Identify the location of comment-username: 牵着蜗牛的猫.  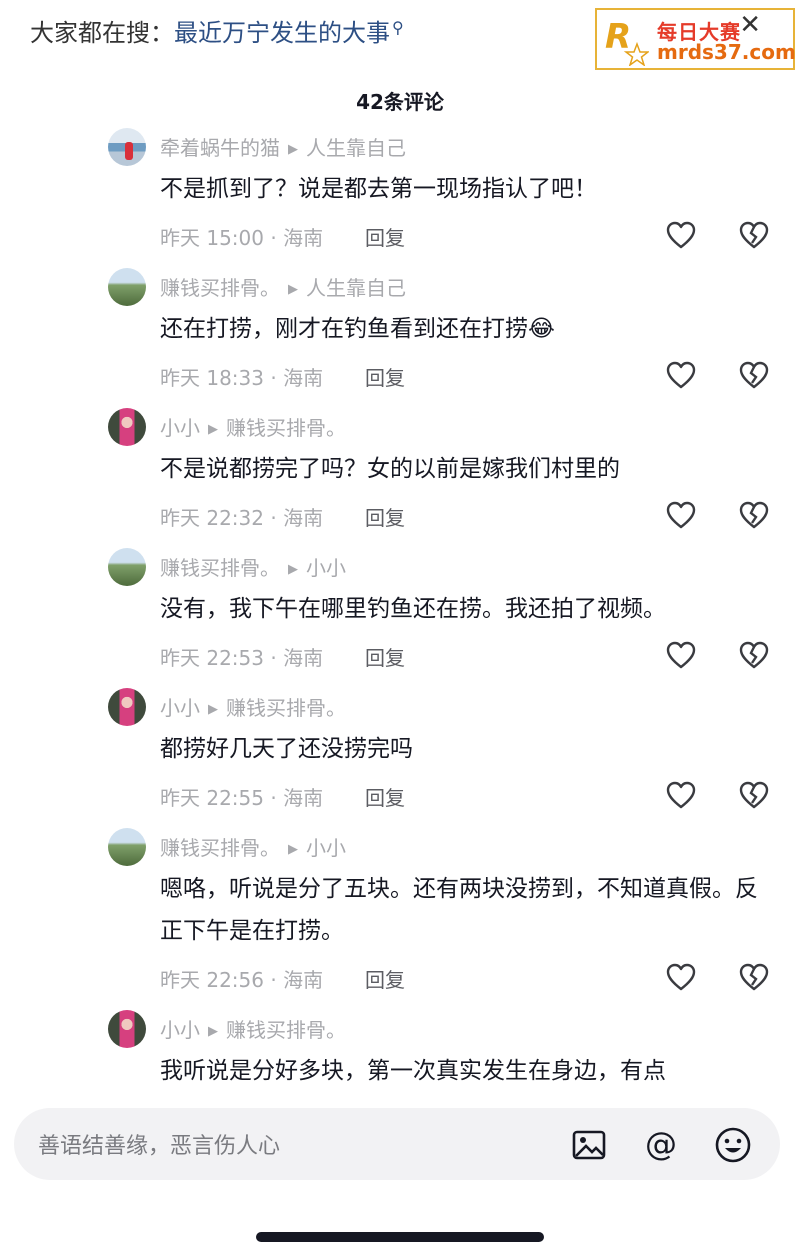
(220, 148).